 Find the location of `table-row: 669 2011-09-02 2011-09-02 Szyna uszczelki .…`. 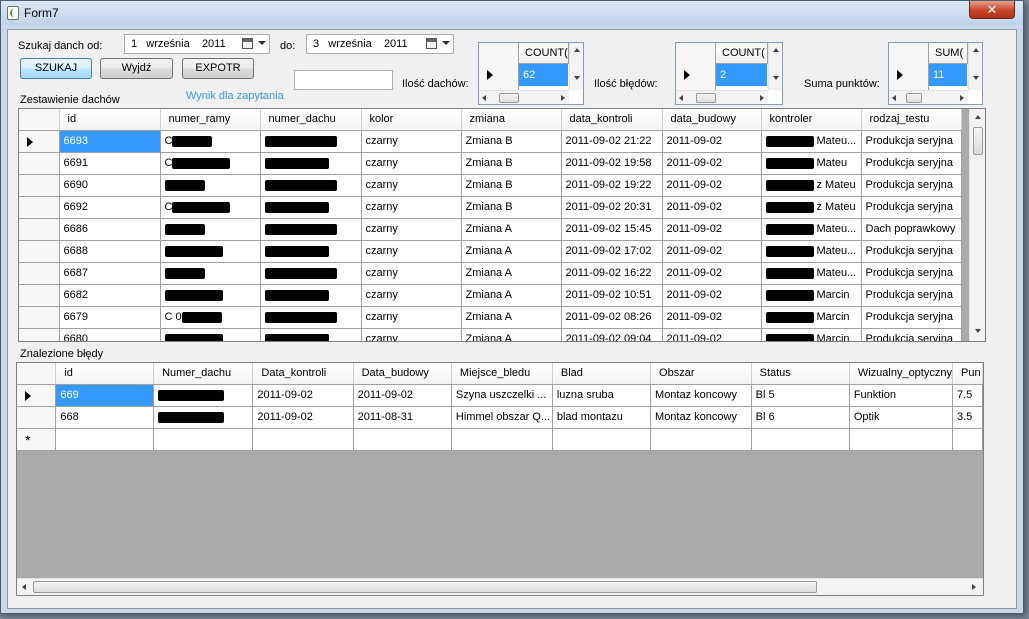

table-row: 669 2011-09-02 2011-09-02 Szyna uszczelki .… is located at coordinates (500, 395).